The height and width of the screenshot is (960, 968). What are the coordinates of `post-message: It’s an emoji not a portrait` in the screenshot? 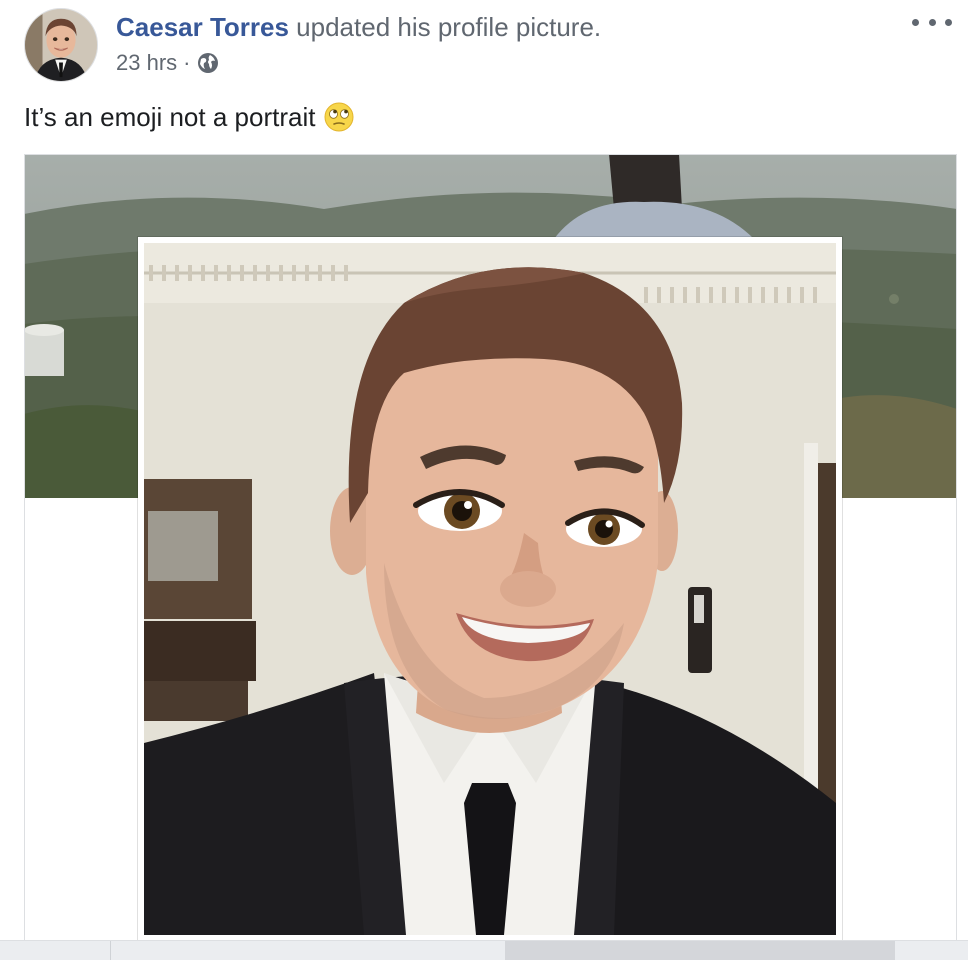 It's located at (189, 117).